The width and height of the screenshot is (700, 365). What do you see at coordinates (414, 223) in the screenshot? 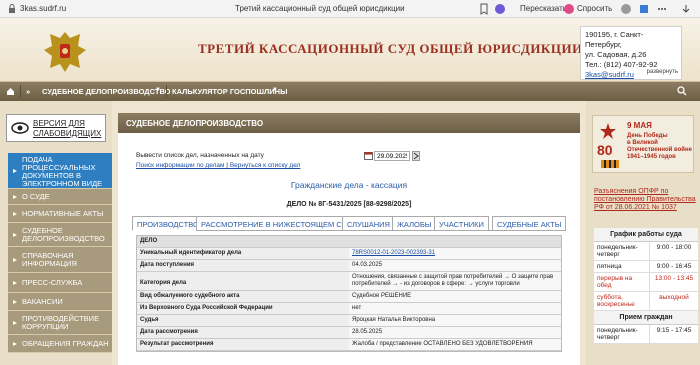
I see `tab-complaints: ЖАЛОБЫ` at bounding box center [414, 223].